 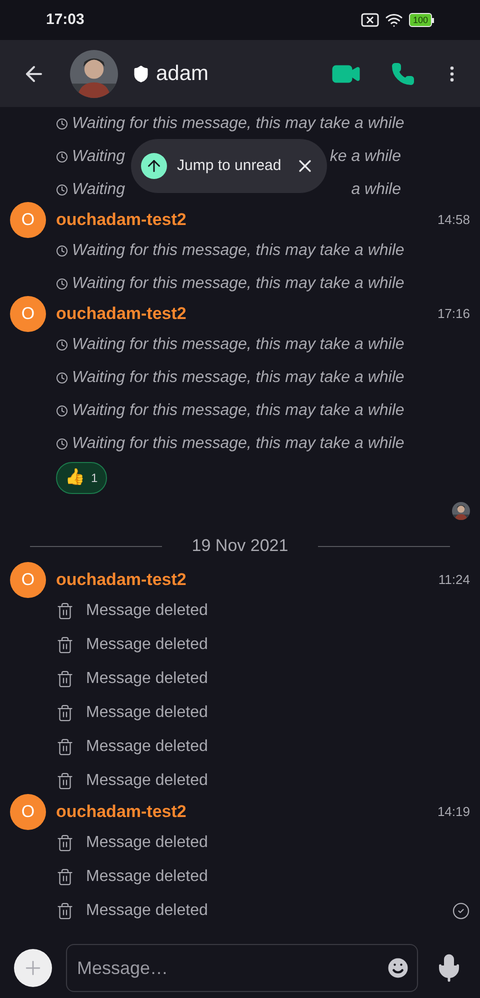 I want to click on no-sim-icon, so click(x=369, y=20).